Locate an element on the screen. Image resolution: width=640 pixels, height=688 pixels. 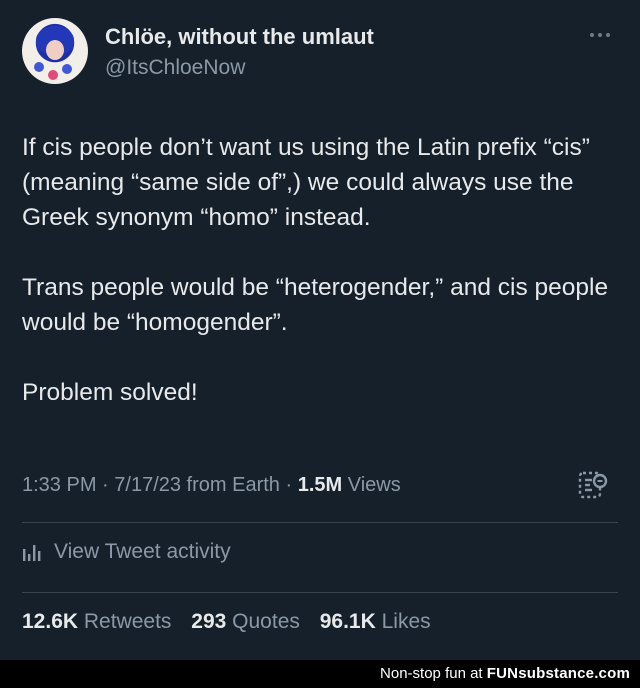
quotes-label: Quotes is located at coordinates (266, 621).